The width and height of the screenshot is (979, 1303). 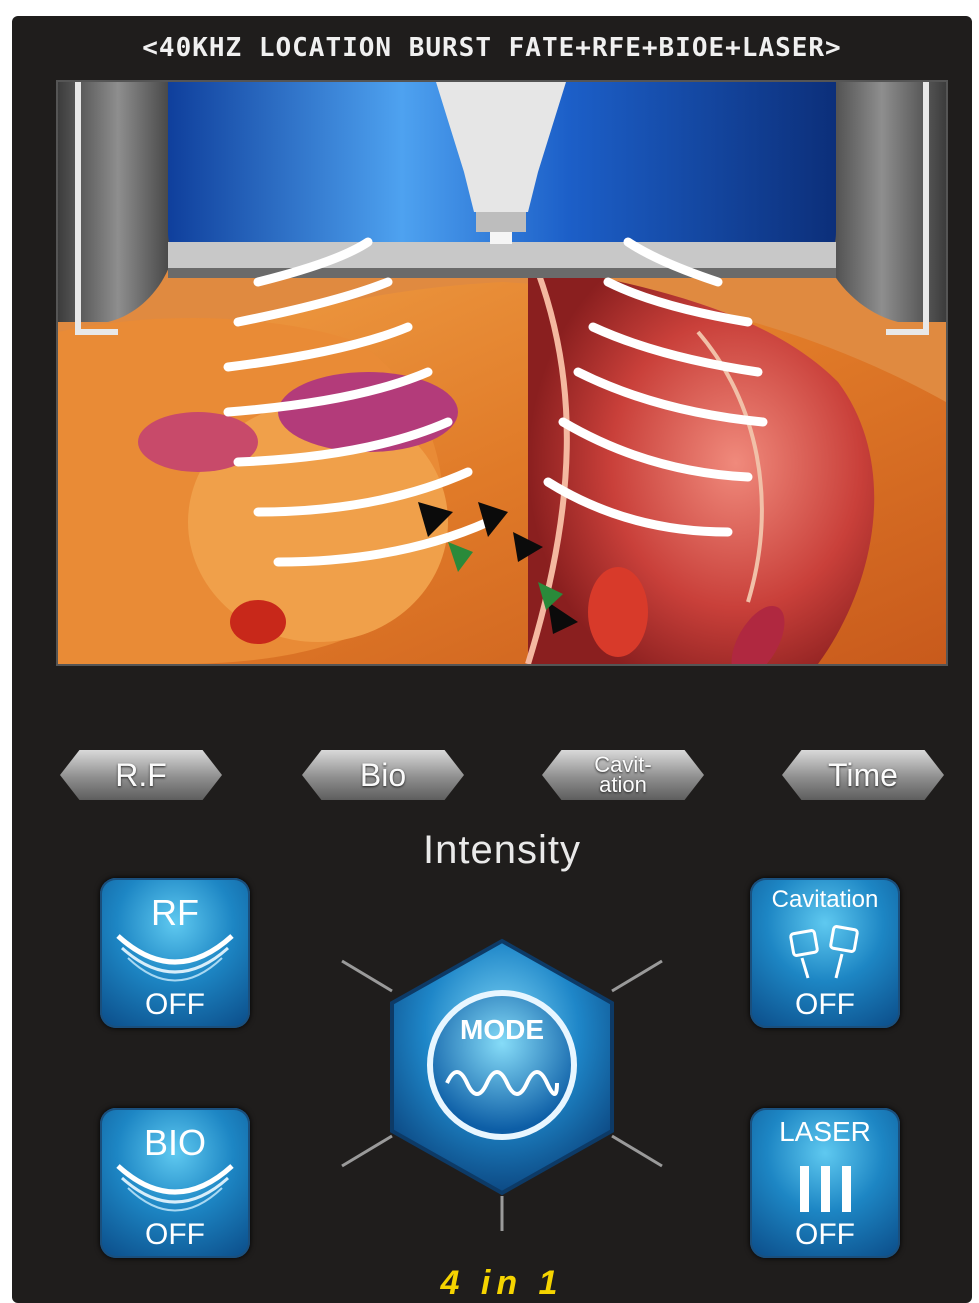 What do you see at coordinates (825, 953) in the screenshot?
I see `cavitation-button: Cavitation OFF` at bounding box center [825, 953].